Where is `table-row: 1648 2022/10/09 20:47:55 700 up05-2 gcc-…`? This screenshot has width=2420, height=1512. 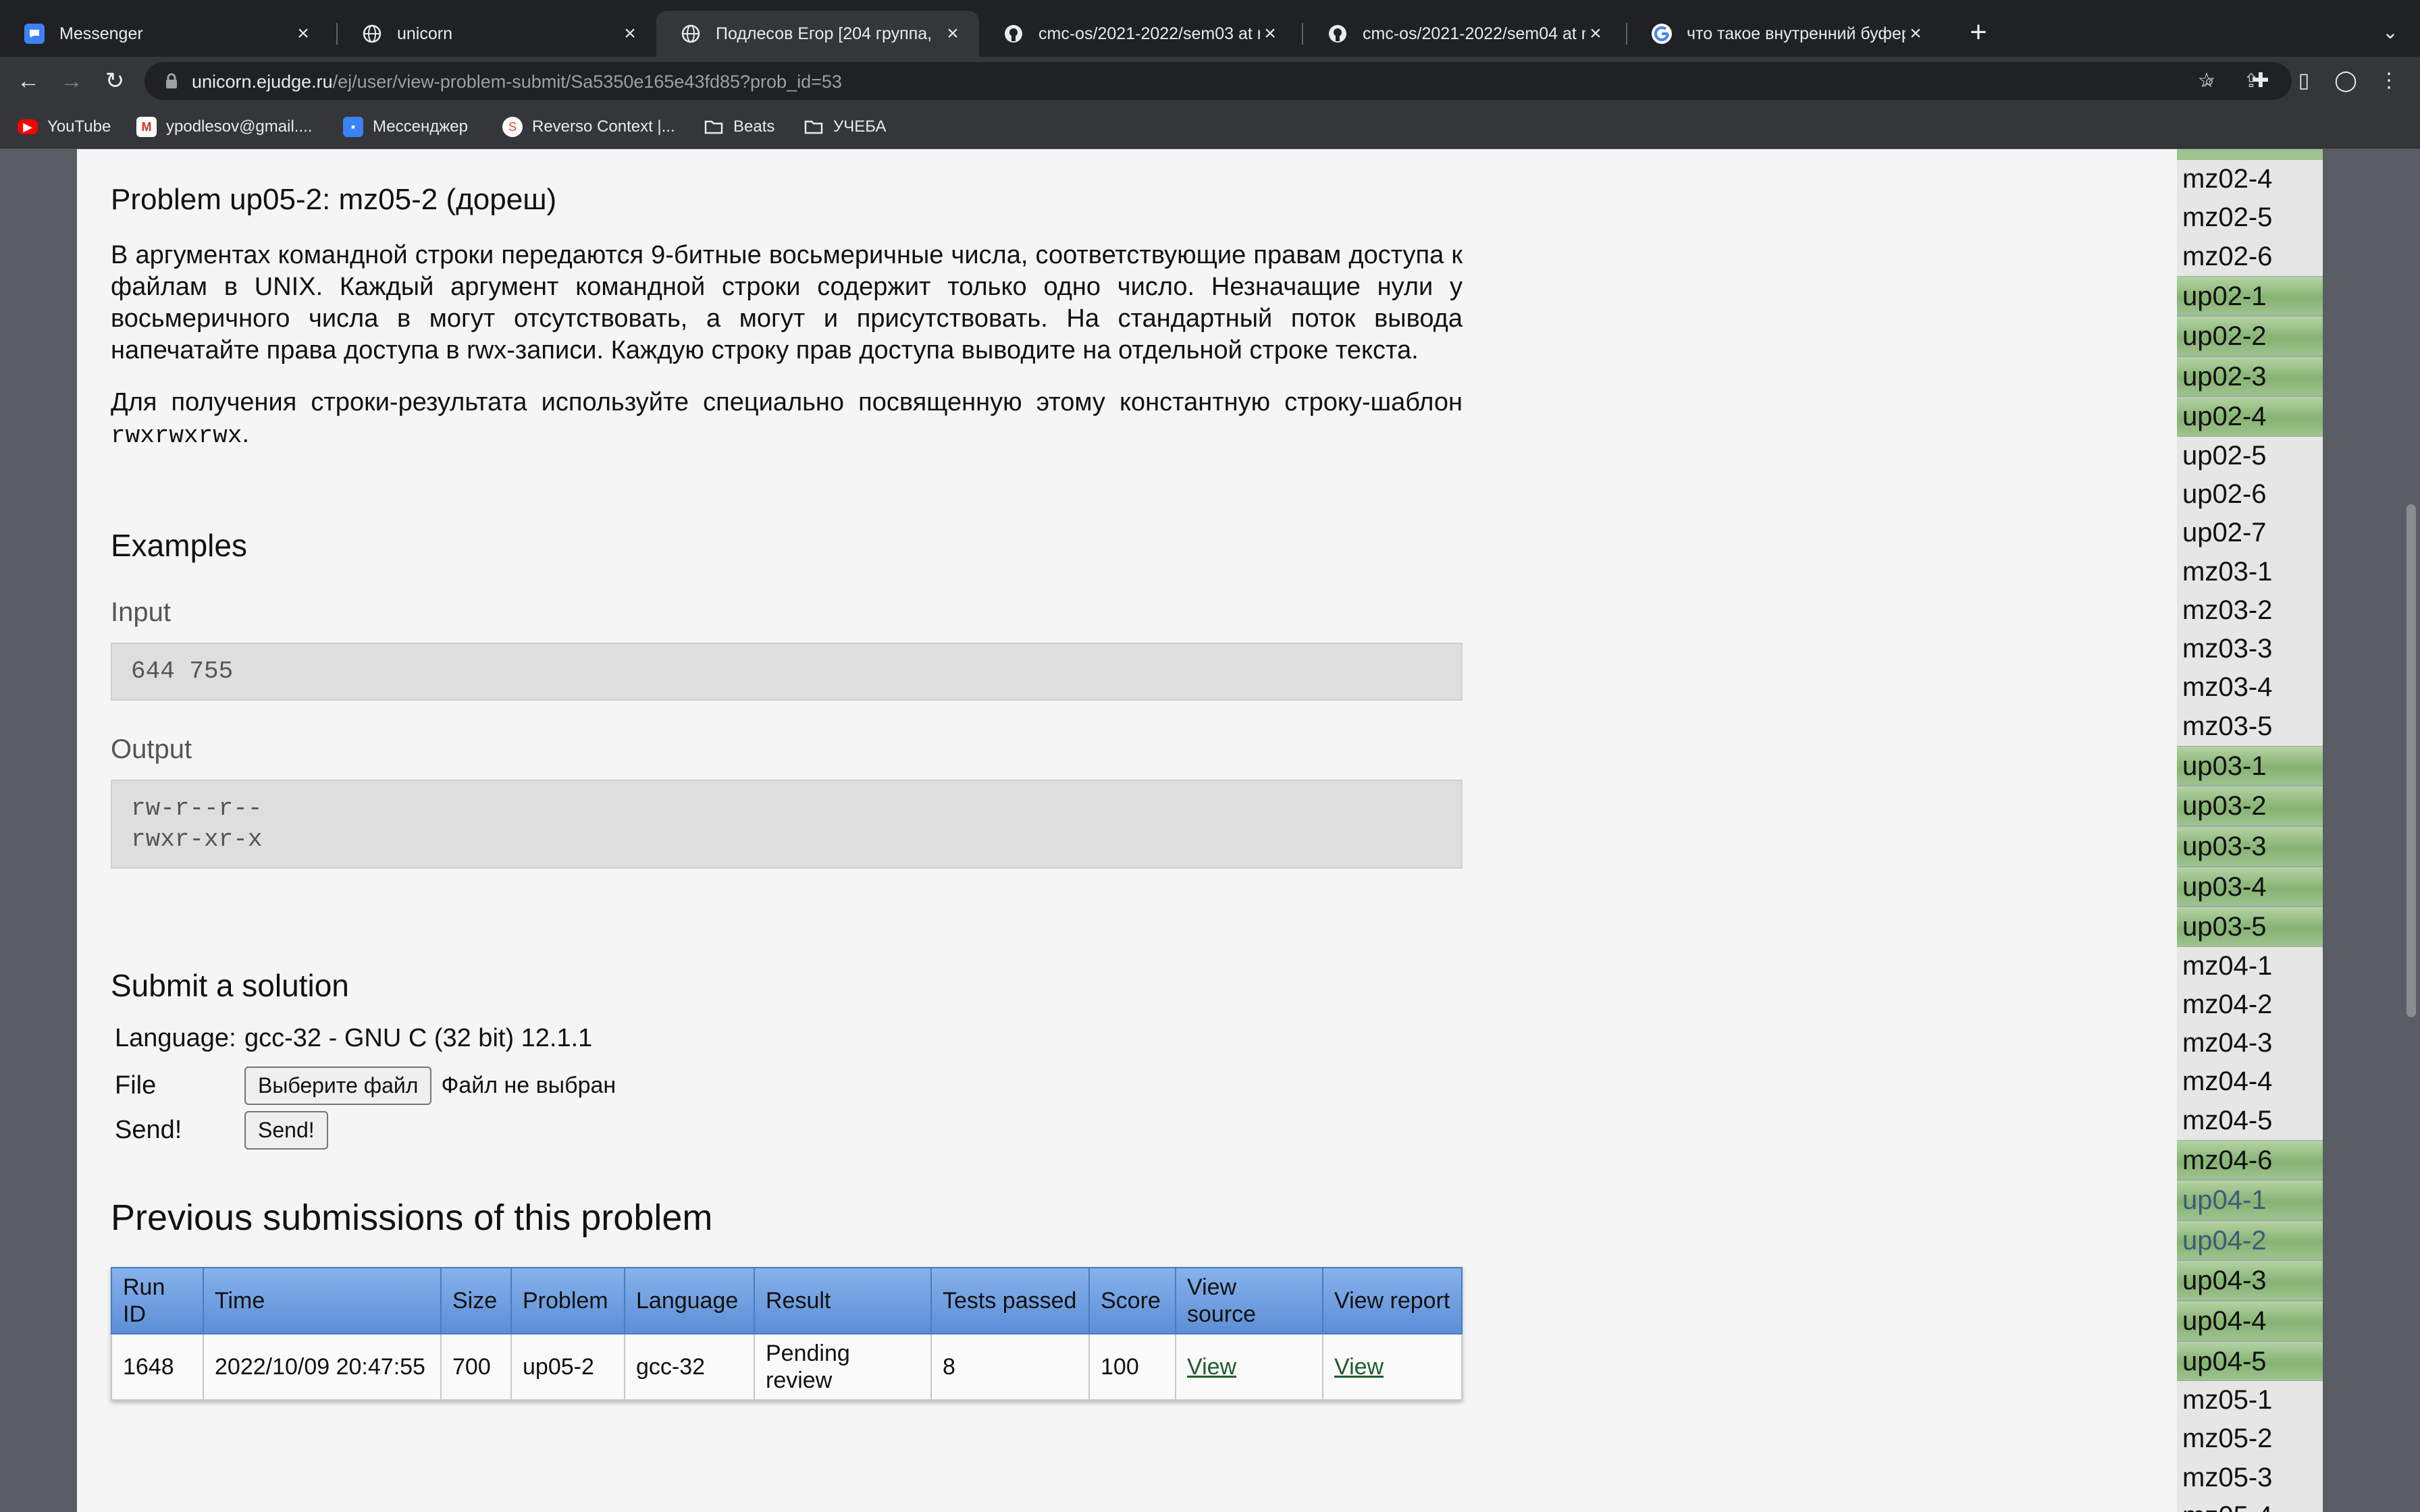 table-row: 1648 2022/10/09 20:47:55 700 up05-2 gcc-… is located at coordinates (787, 1367).